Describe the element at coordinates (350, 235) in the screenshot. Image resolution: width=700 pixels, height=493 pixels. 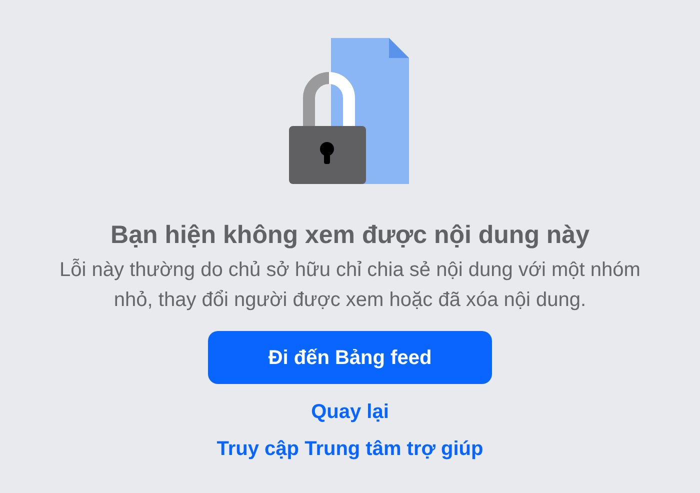
I see `error-title: Bạn hiện không xem được nội dung này` at that location.